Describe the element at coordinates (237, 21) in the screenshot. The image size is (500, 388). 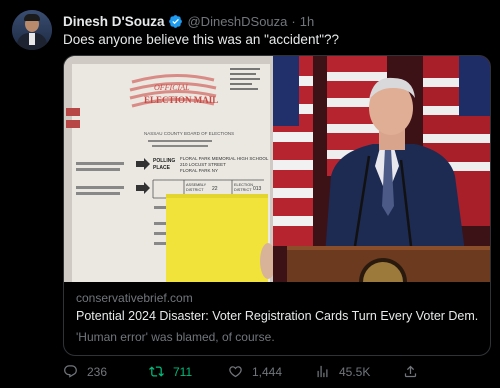
I see `author-handle: @DineshDSouza` at that location.